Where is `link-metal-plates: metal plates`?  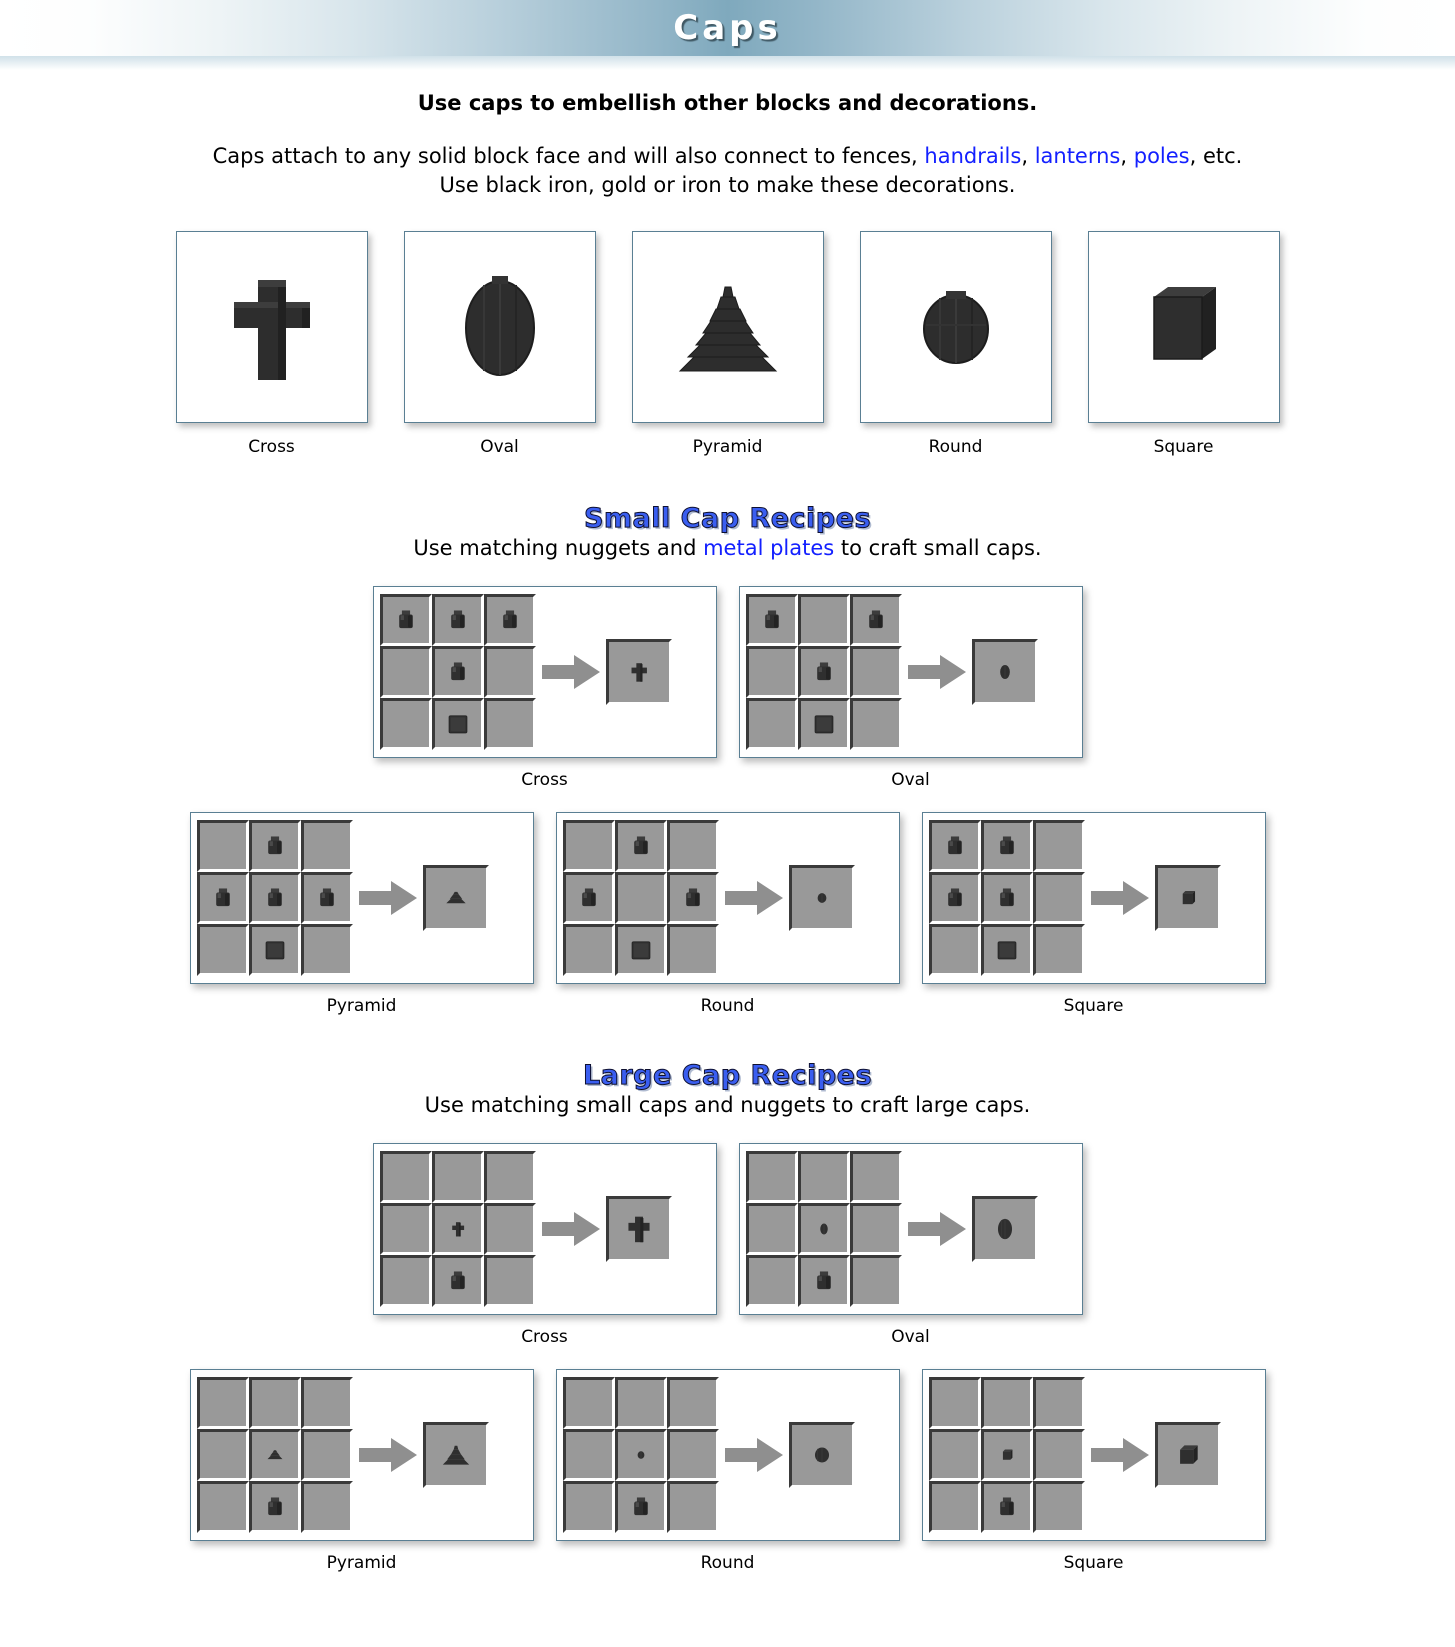
link-metal-plates: metal plates is located at coordinates (768, 548).